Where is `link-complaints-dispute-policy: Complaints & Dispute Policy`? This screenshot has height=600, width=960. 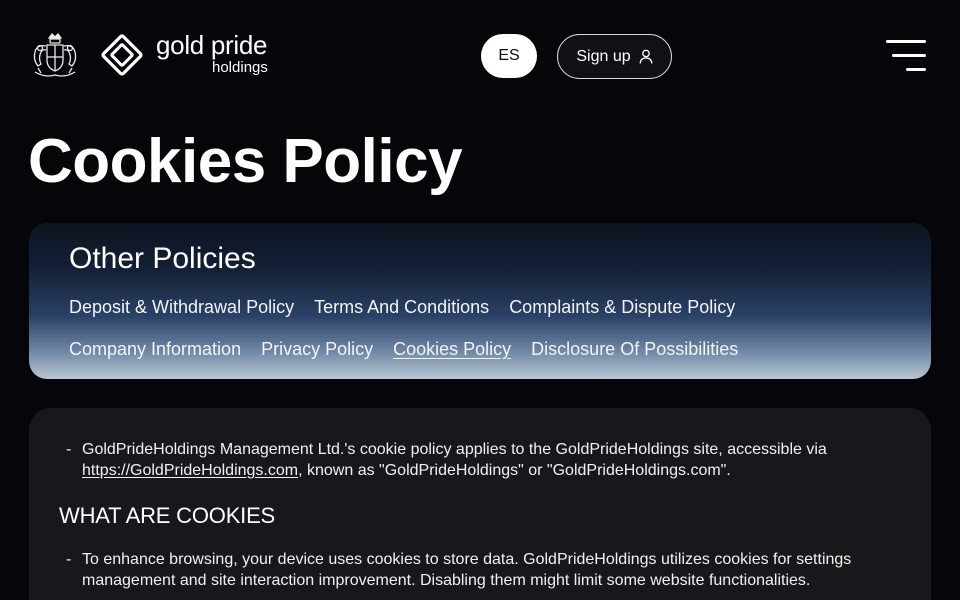 link-complaints-dispute-policy: Complaints & Dispute Policy is located at coordinates (622, 307).